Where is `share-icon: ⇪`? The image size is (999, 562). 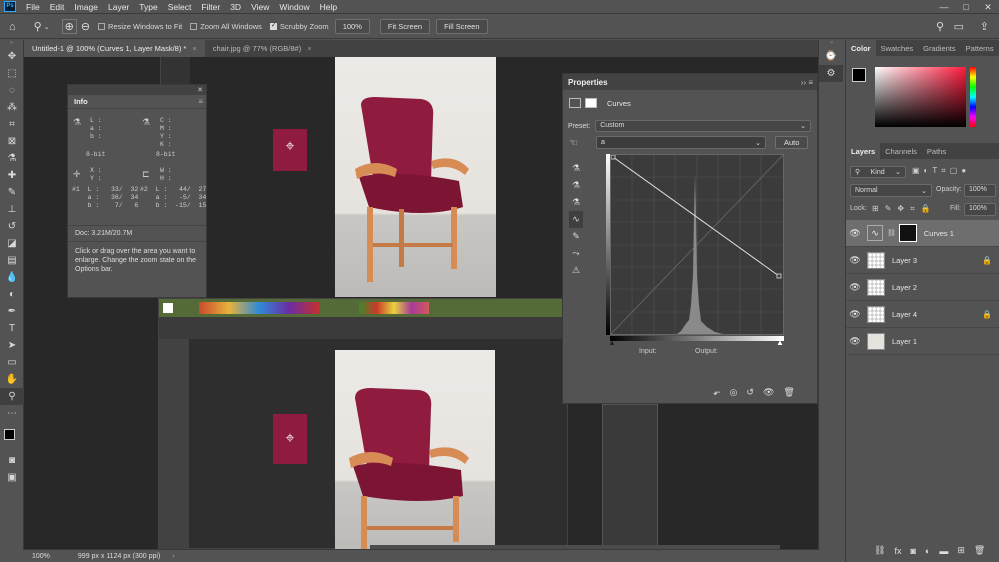
share-icon: ⇪ is located at coordinates (984, 26).